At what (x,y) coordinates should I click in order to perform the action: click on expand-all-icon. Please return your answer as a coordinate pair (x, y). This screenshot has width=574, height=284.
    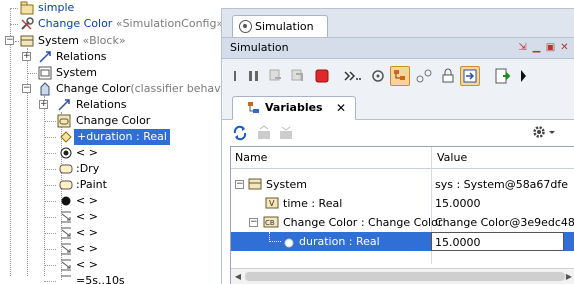
    Looking at the image, I should click on (286, 134).